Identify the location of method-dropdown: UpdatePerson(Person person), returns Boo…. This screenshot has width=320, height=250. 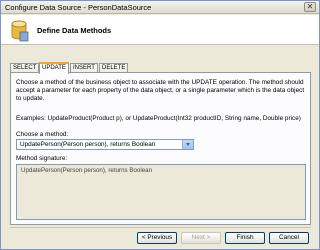
(105, 144).